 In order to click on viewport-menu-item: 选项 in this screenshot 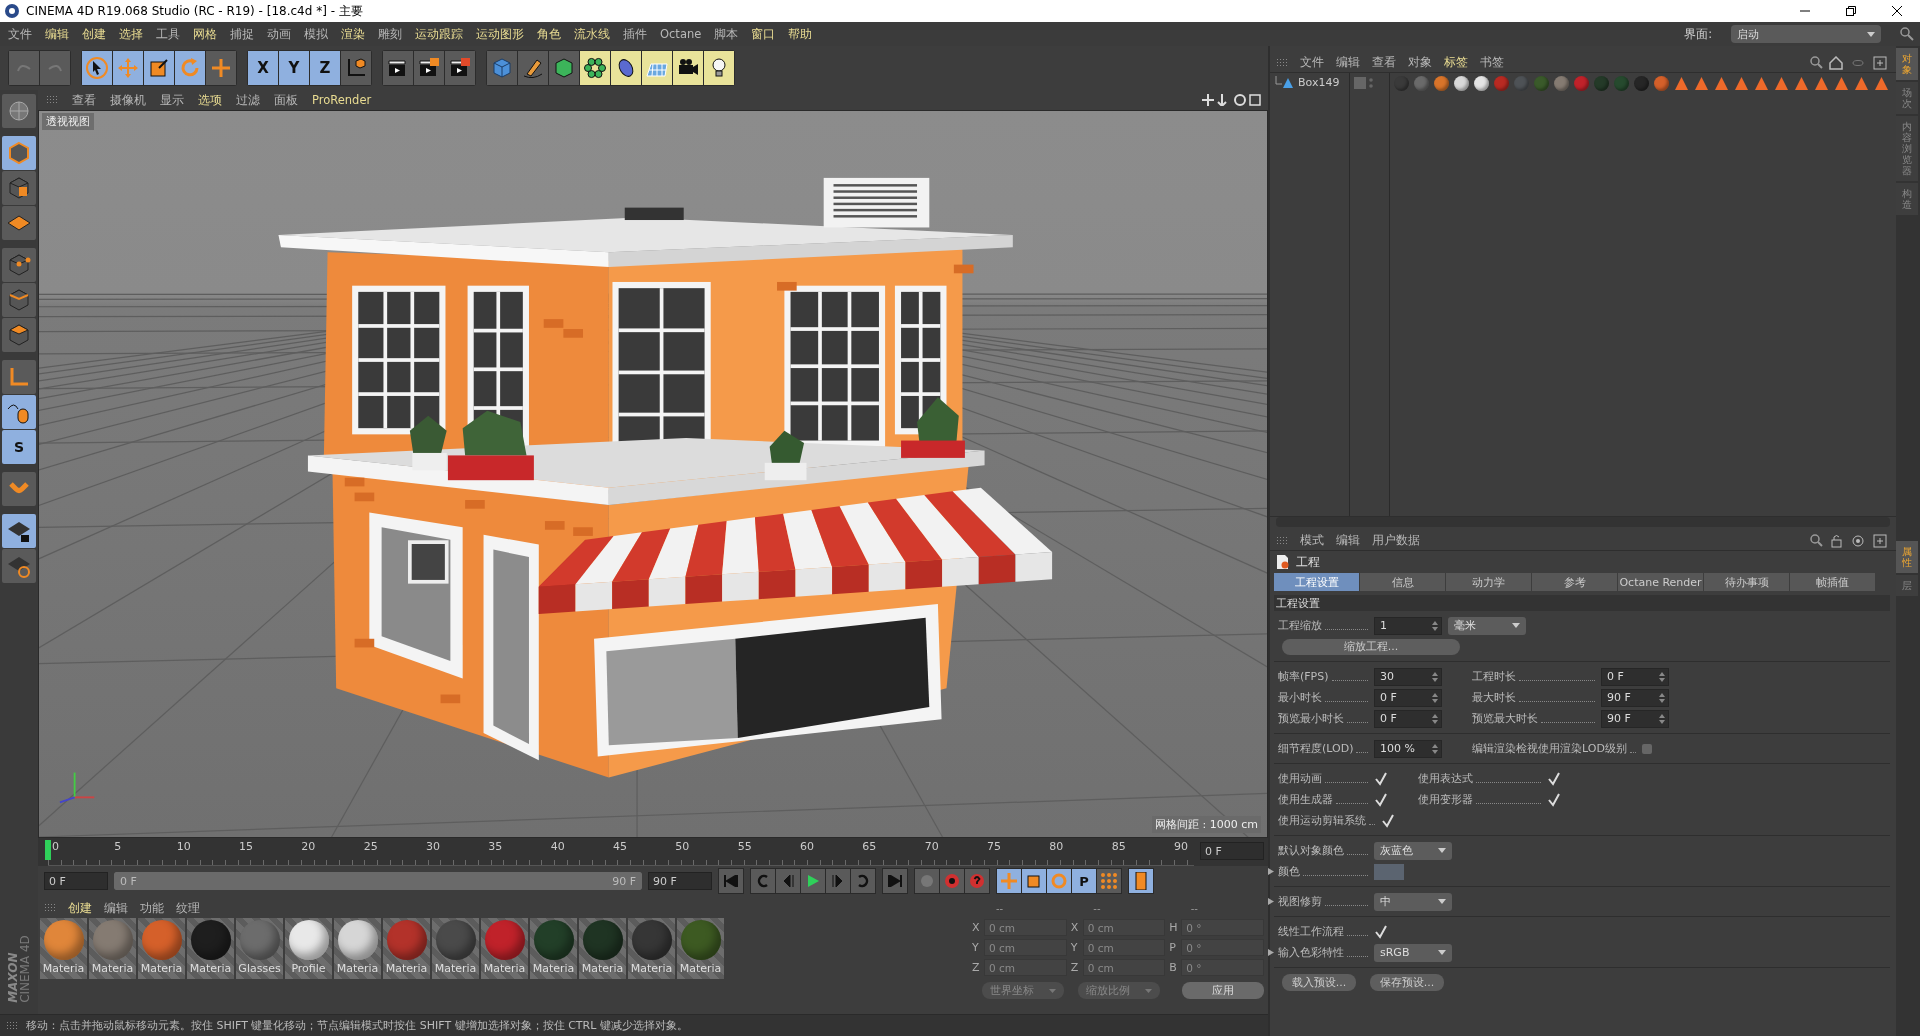, I will do `click(210, 100)`.